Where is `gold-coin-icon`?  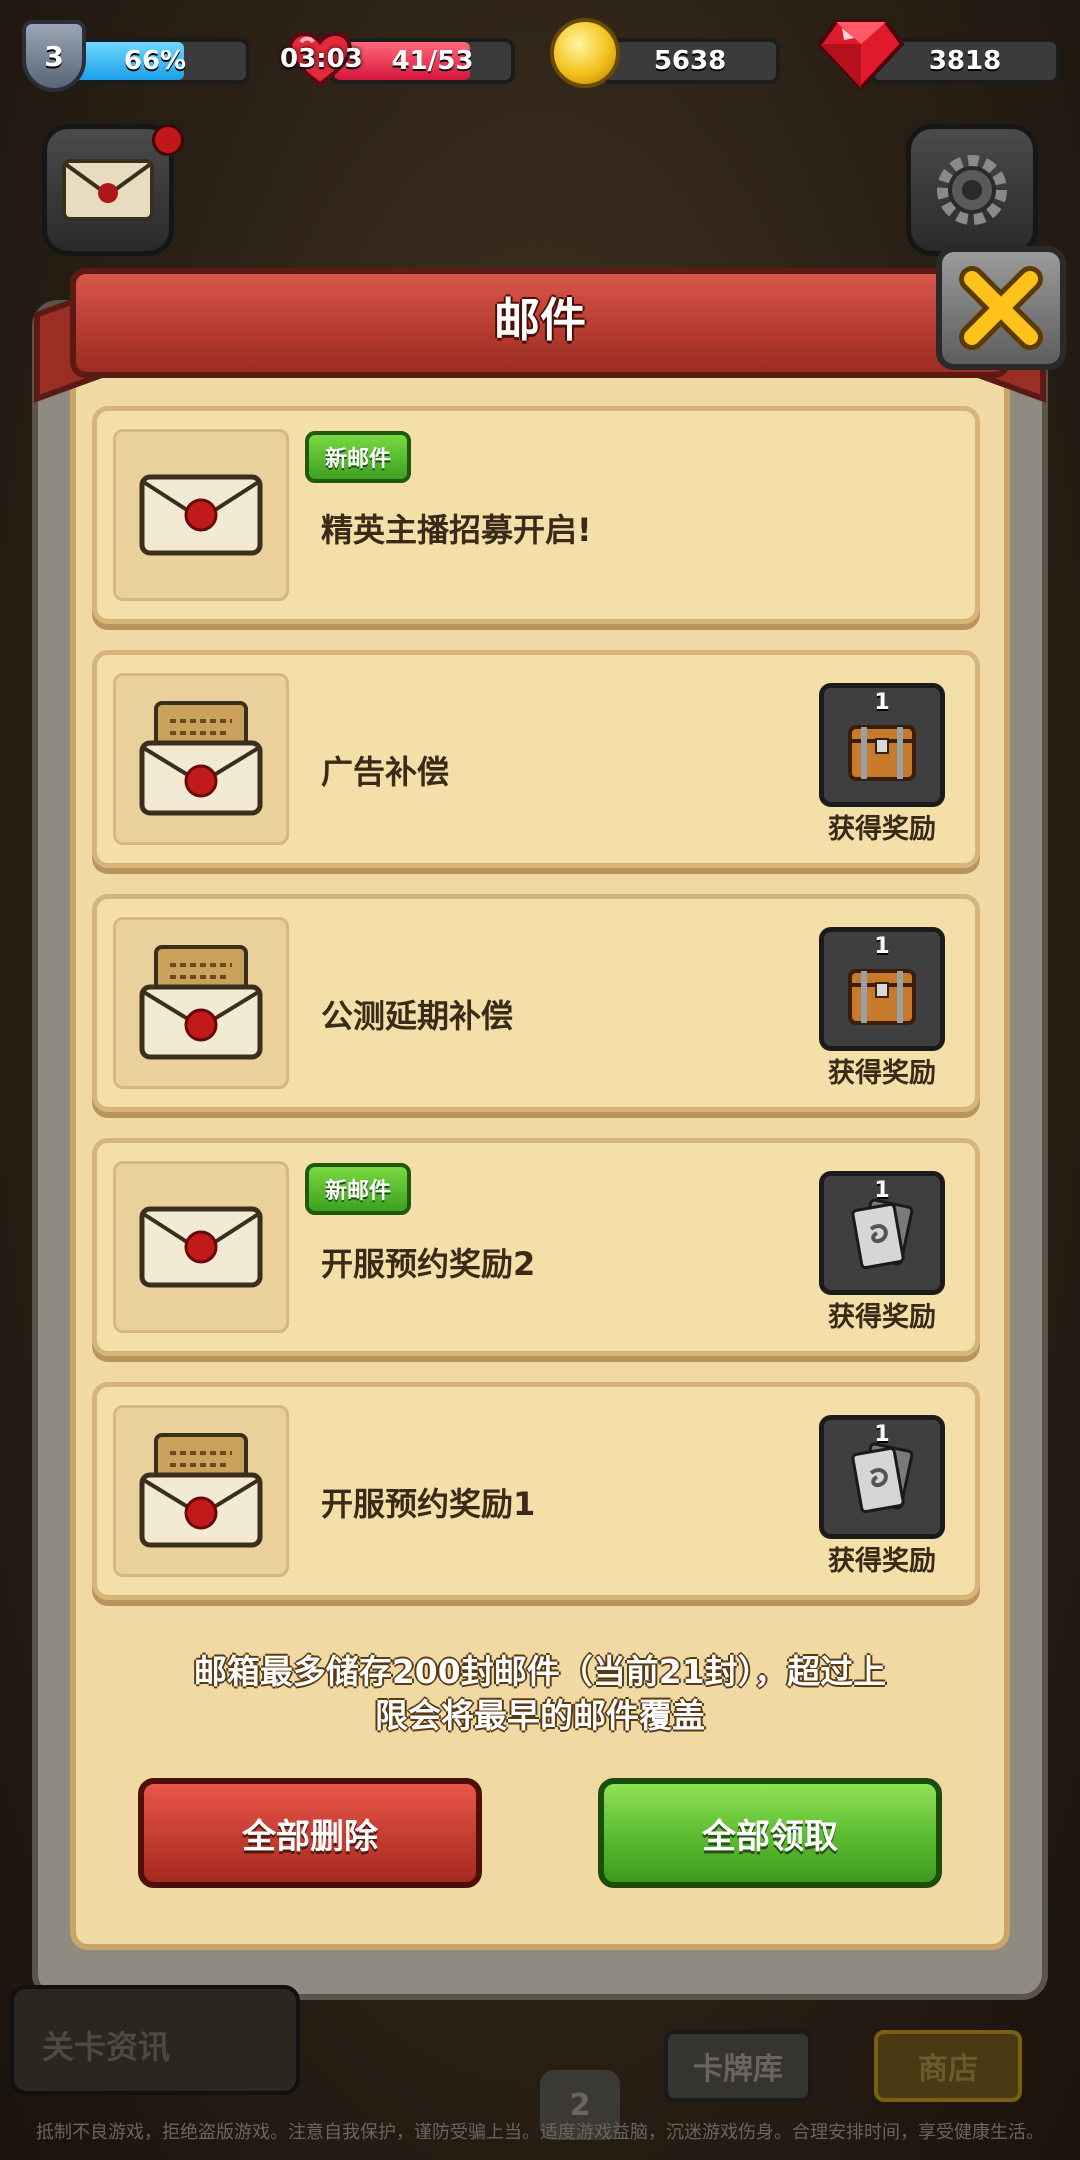
gold-coin-icon is located at coordinates (585, 53).